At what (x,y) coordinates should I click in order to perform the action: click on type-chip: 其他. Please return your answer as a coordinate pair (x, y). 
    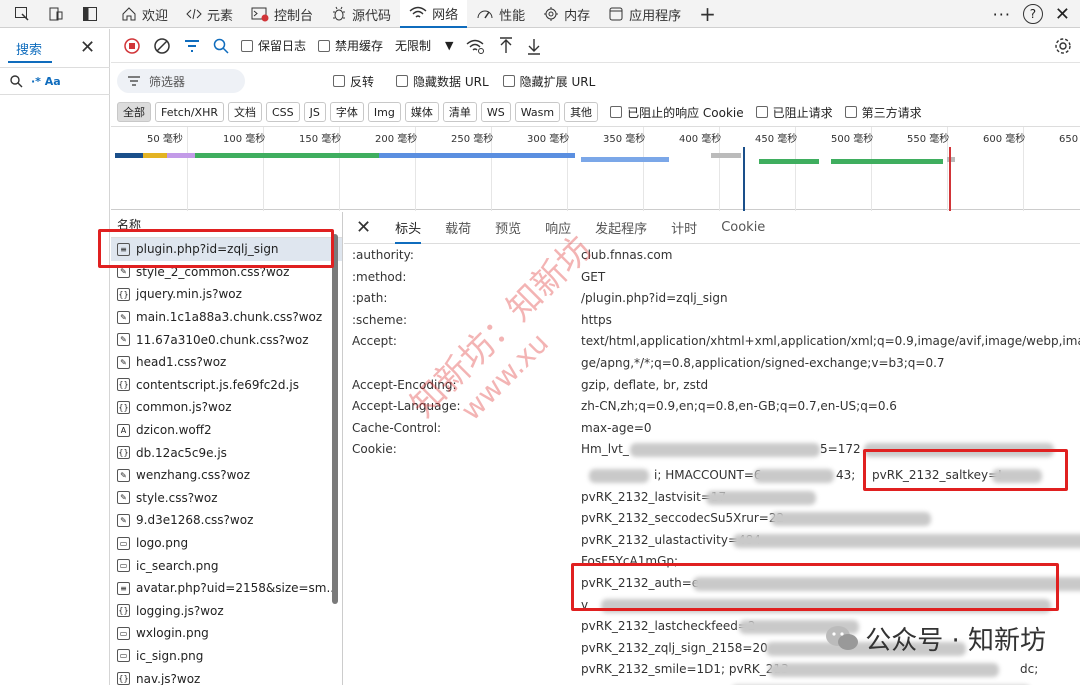
    Looking at the image, I should click on (581, 112).